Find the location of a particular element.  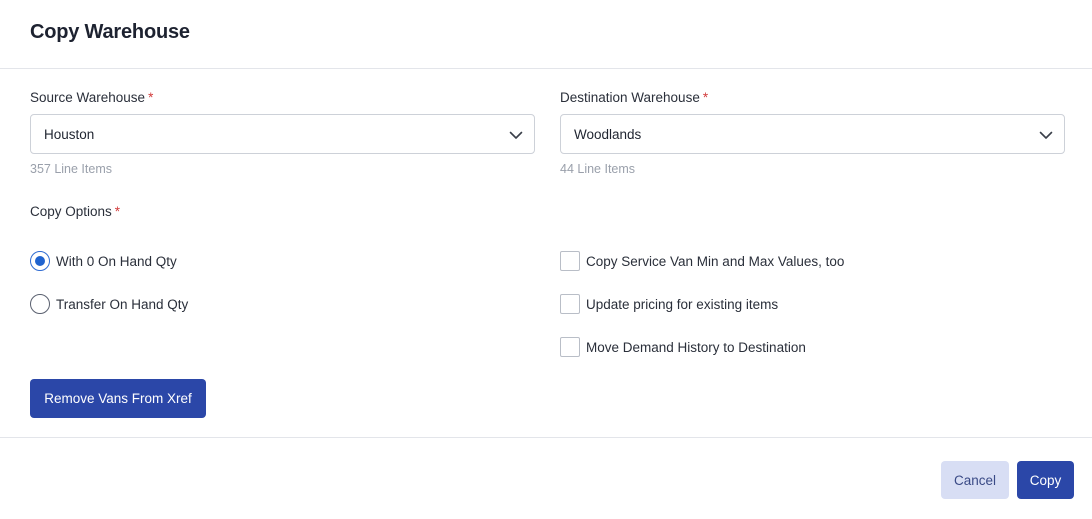

checkbox-label: Copy Service Van Min and Max Values, too is located at coordinates (715, 261).